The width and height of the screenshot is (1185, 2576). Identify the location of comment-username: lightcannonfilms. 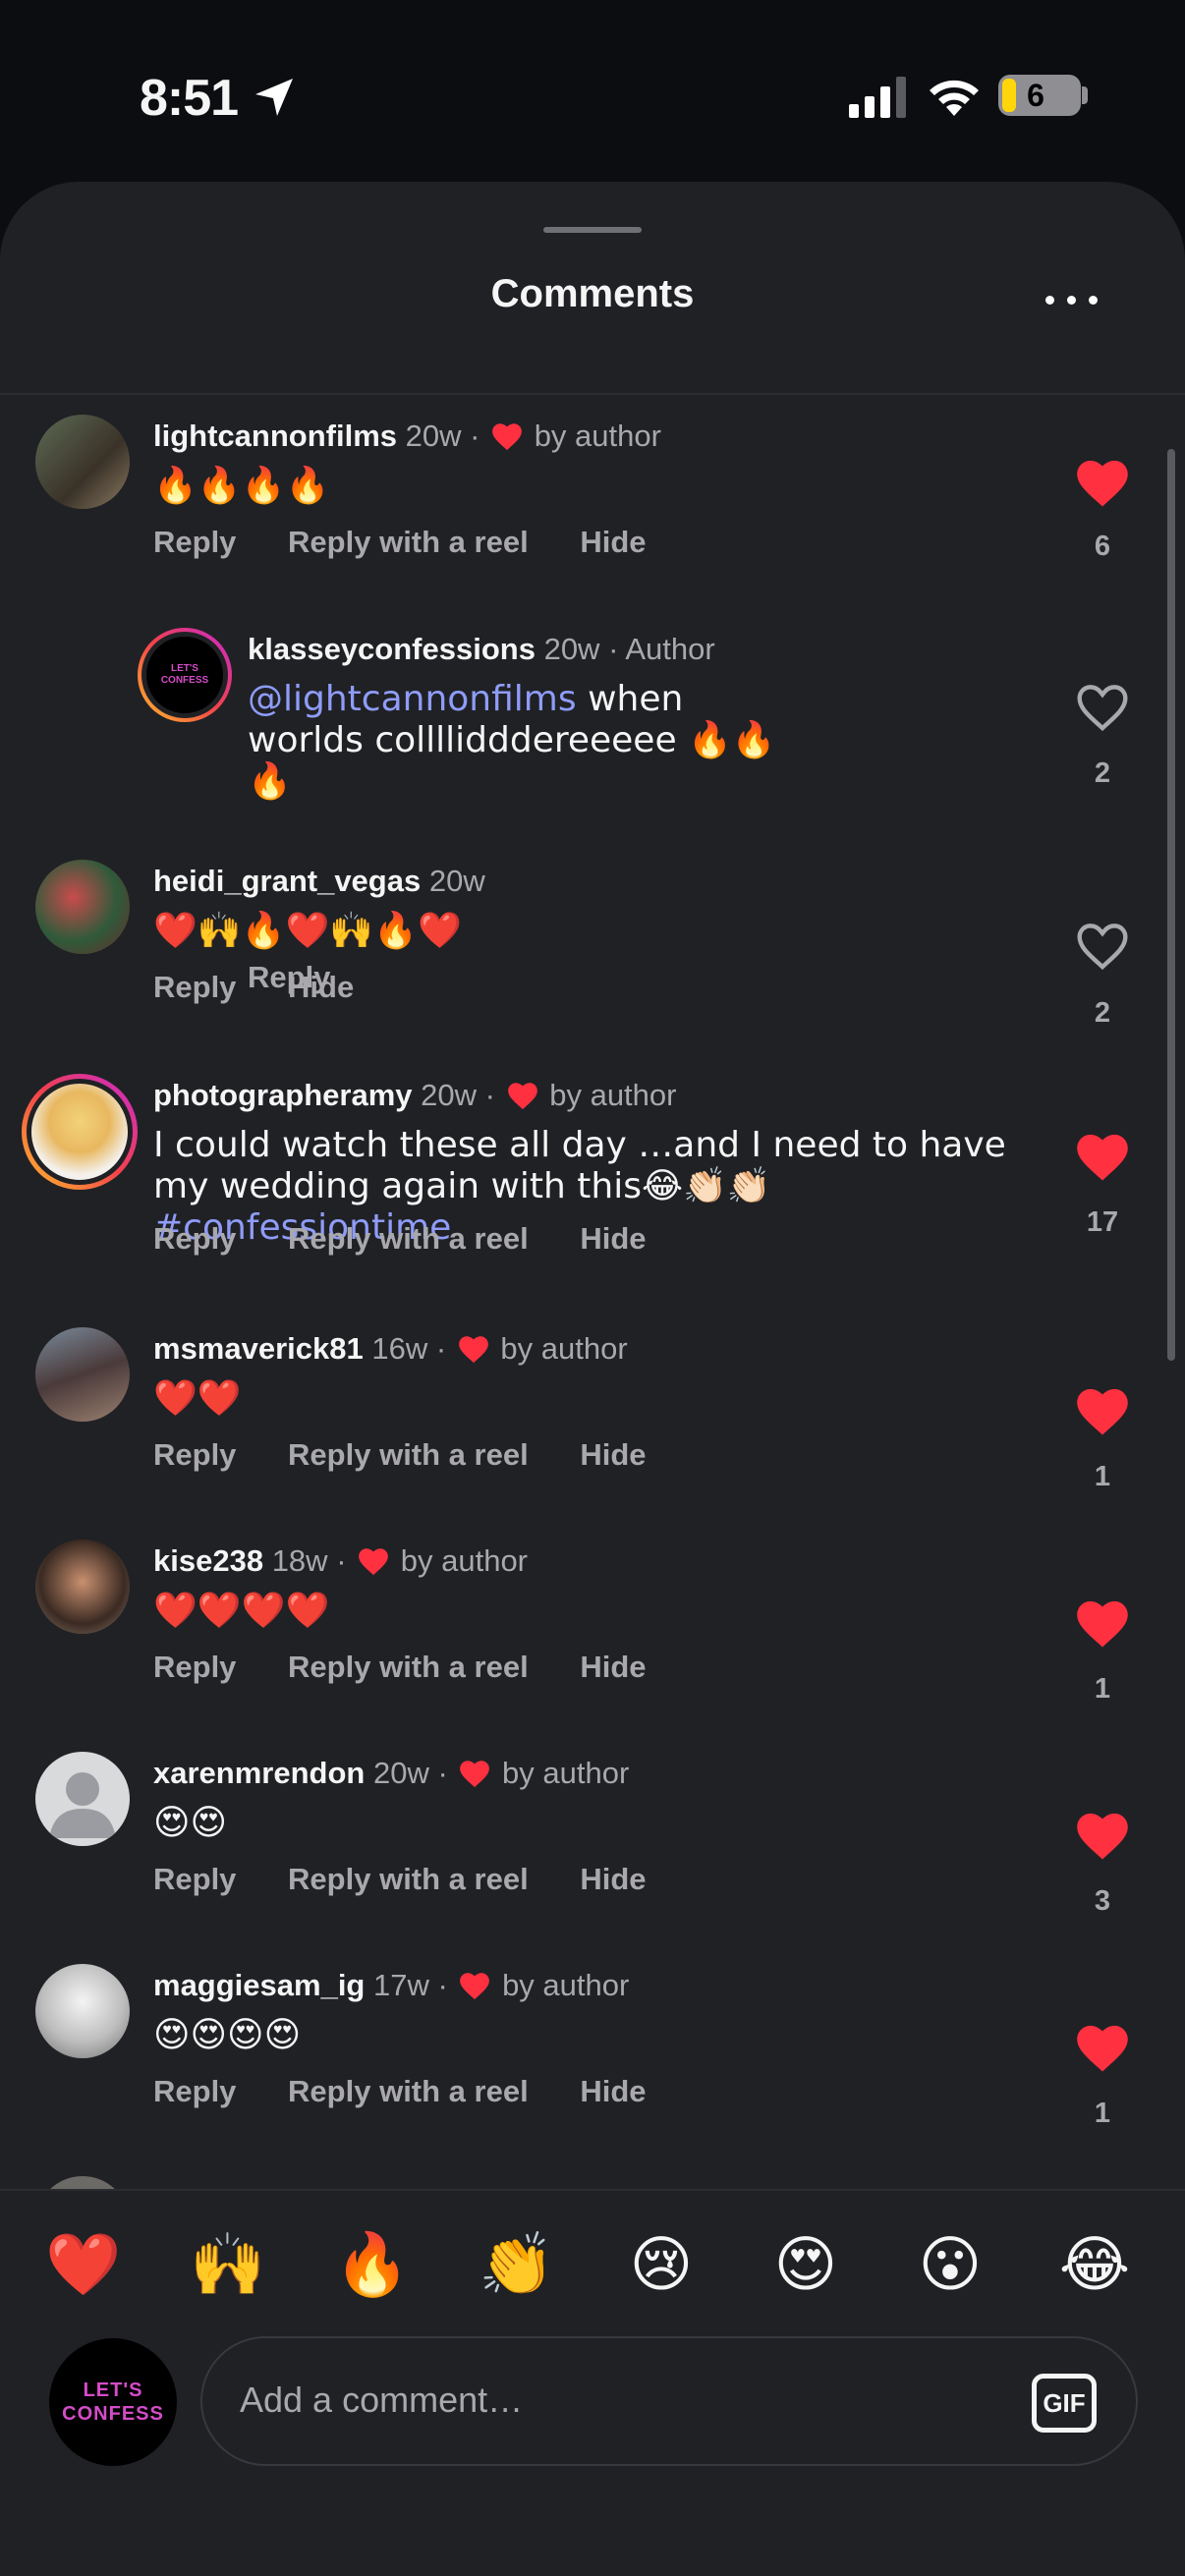
(275, 436).